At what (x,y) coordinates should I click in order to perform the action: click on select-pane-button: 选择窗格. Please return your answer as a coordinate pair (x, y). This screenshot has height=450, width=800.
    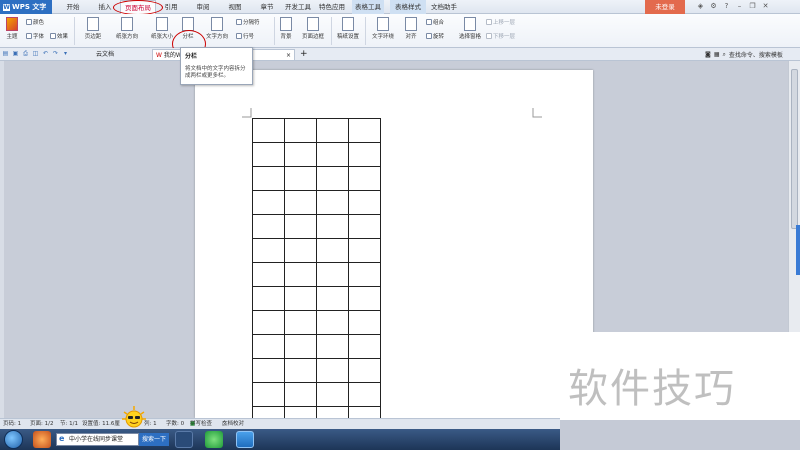
    Looking at the image, I should click on (470, 28).